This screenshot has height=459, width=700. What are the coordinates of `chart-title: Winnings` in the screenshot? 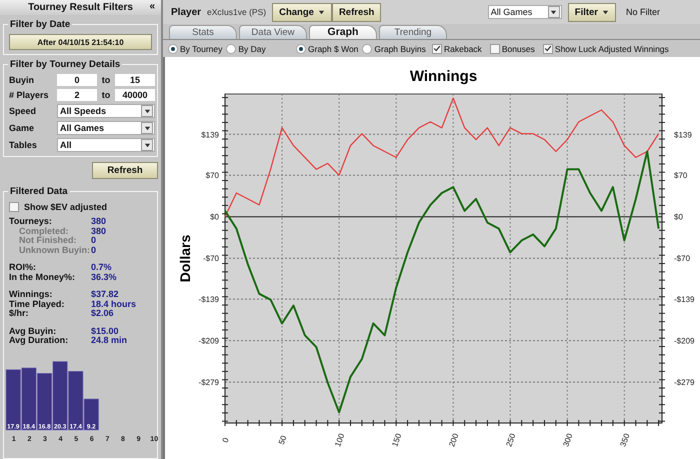 It's located at (444, 76).